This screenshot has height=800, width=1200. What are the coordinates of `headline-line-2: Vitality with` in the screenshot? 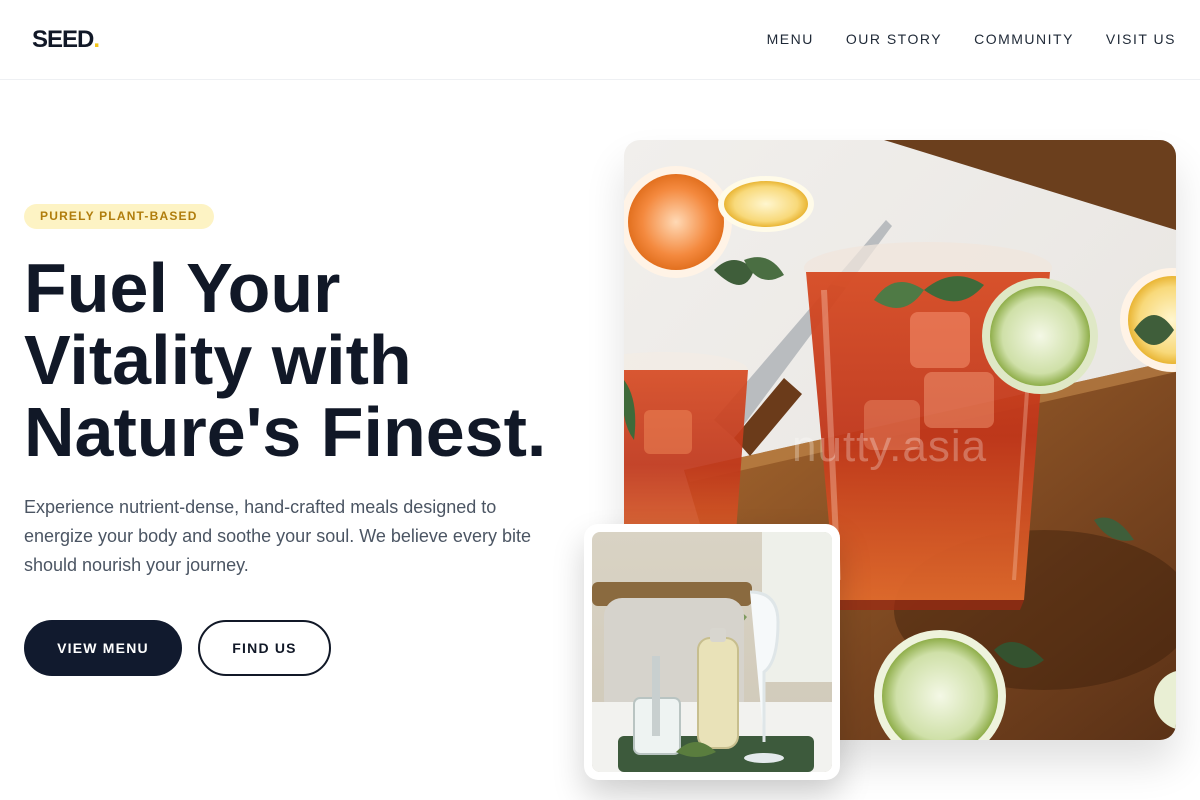 It's located at (218, 360).